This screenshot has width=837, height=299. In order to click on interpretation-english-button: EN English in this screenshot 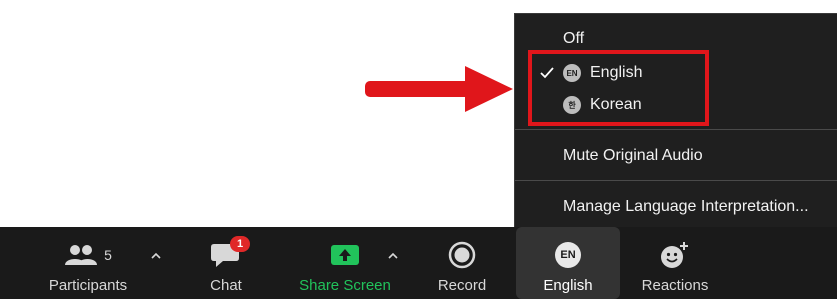, I will do `click(568, 263)`.